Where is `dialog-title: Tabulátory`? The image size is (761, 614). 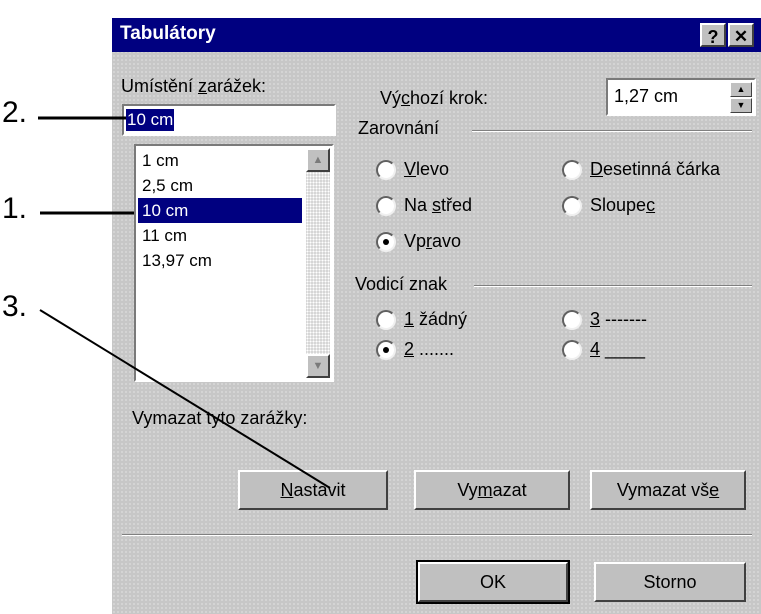 dialog-title: Tabulátory is located at coordinates (168, 33).